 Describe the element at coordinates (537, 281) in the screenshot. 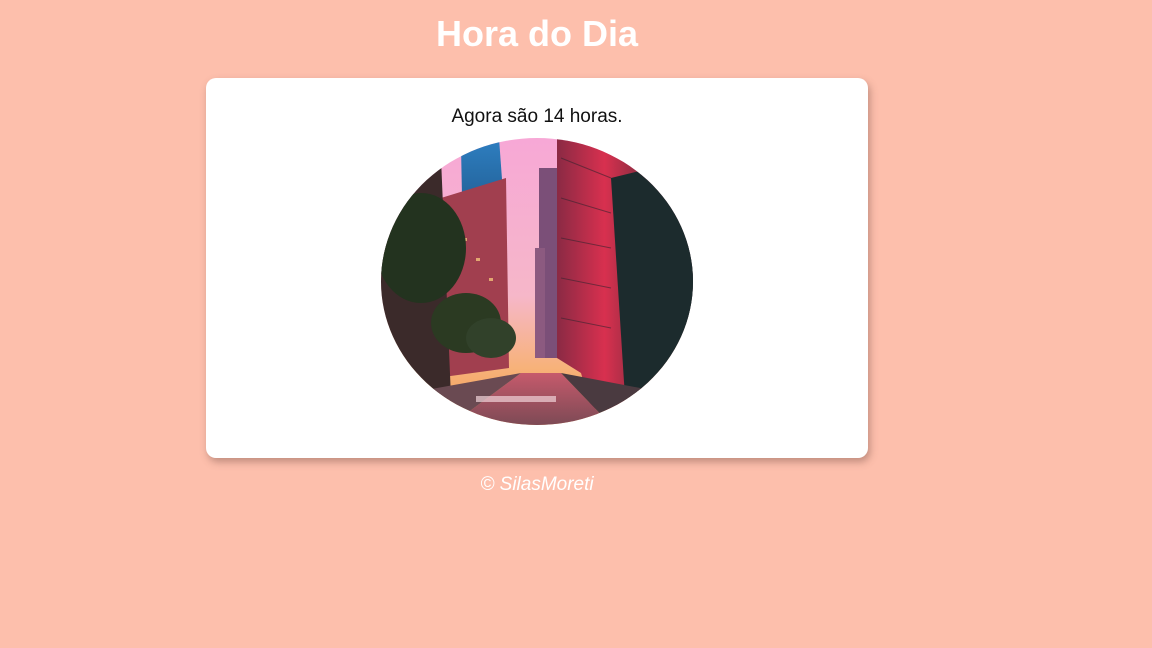

I see `street-photo` at that location.